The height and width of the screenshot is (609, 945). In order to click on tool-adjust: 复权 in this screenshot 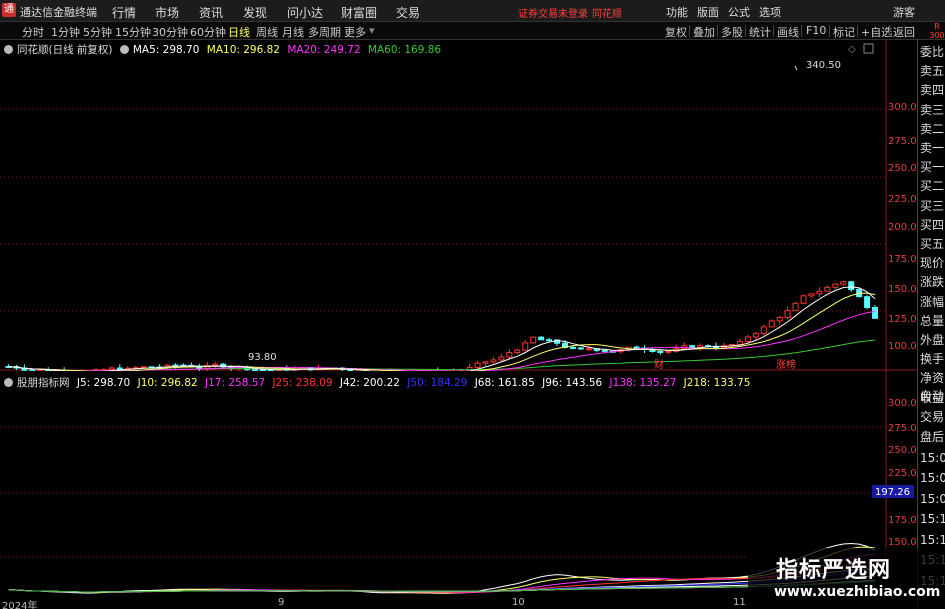, I will do `click(676, 32)`.